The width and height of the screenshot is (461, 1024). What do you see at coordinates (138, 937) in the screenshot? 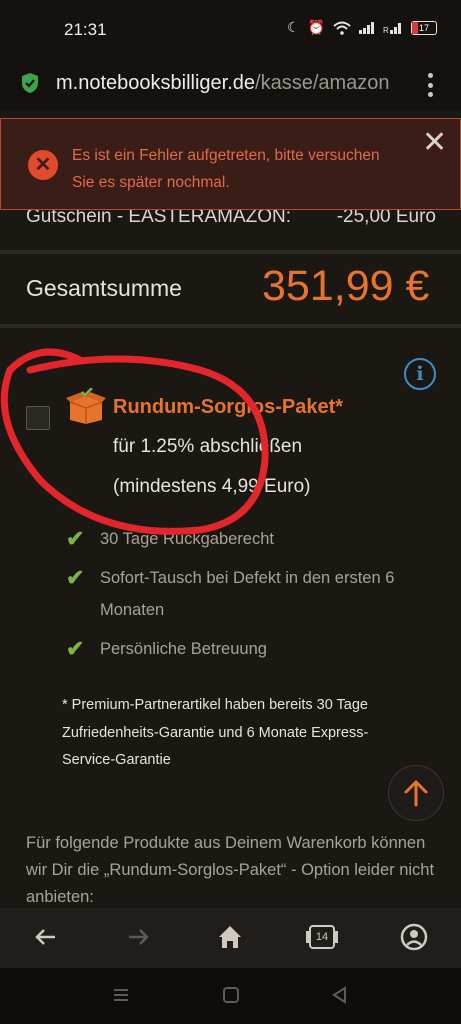
I see `forward-icon` at bounding box center [138, 937].